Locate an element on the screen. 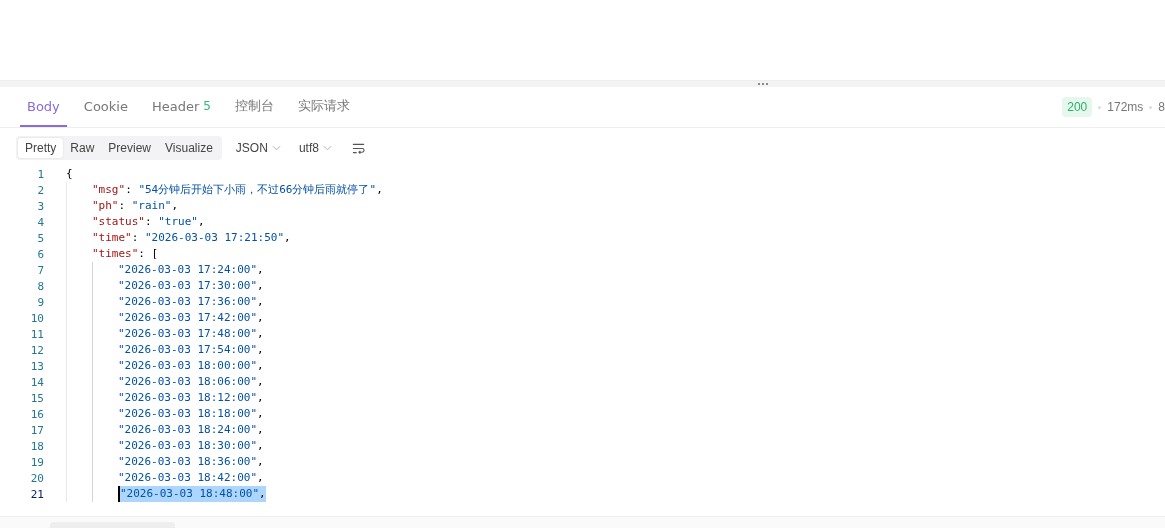 The height and width of the screenshot is (528, 1165). code-line: "msg": "54分钟后开始下小雨，不过66分钟后雨就停了", is located at coordinates (237, 190).